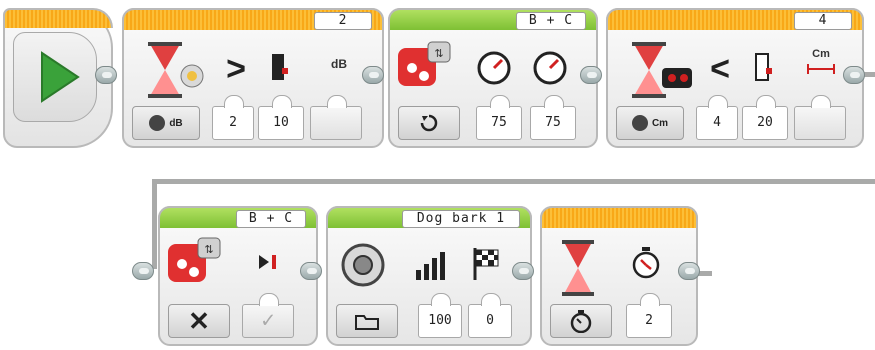 The image size is (875, 350). What do you see at coordinates (821, 54) in the screenshot?
I see `wait-ultrasonic-unit-label: Cm` at bounding box center [821, 54].